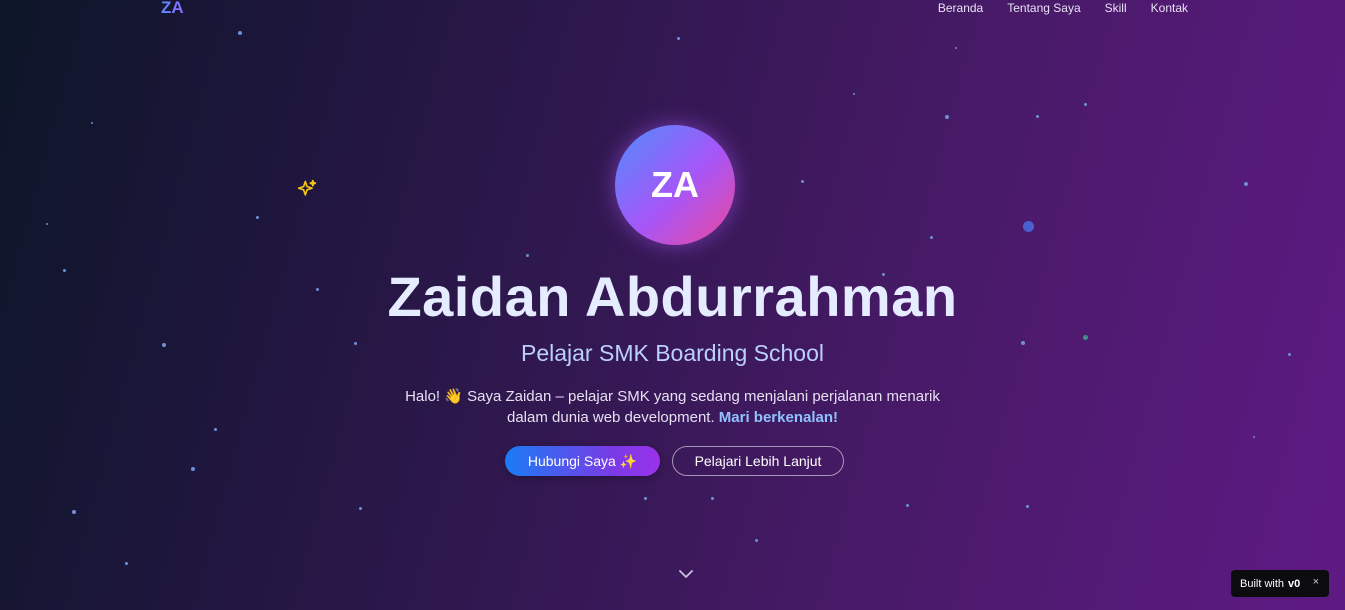 The image size is (1345, 610). What do you see at coordinates (1043, 8) in the screenshot?
I see `nav-link-tentang-saya: Tentang Saya` at bounding box center [1043, 8].